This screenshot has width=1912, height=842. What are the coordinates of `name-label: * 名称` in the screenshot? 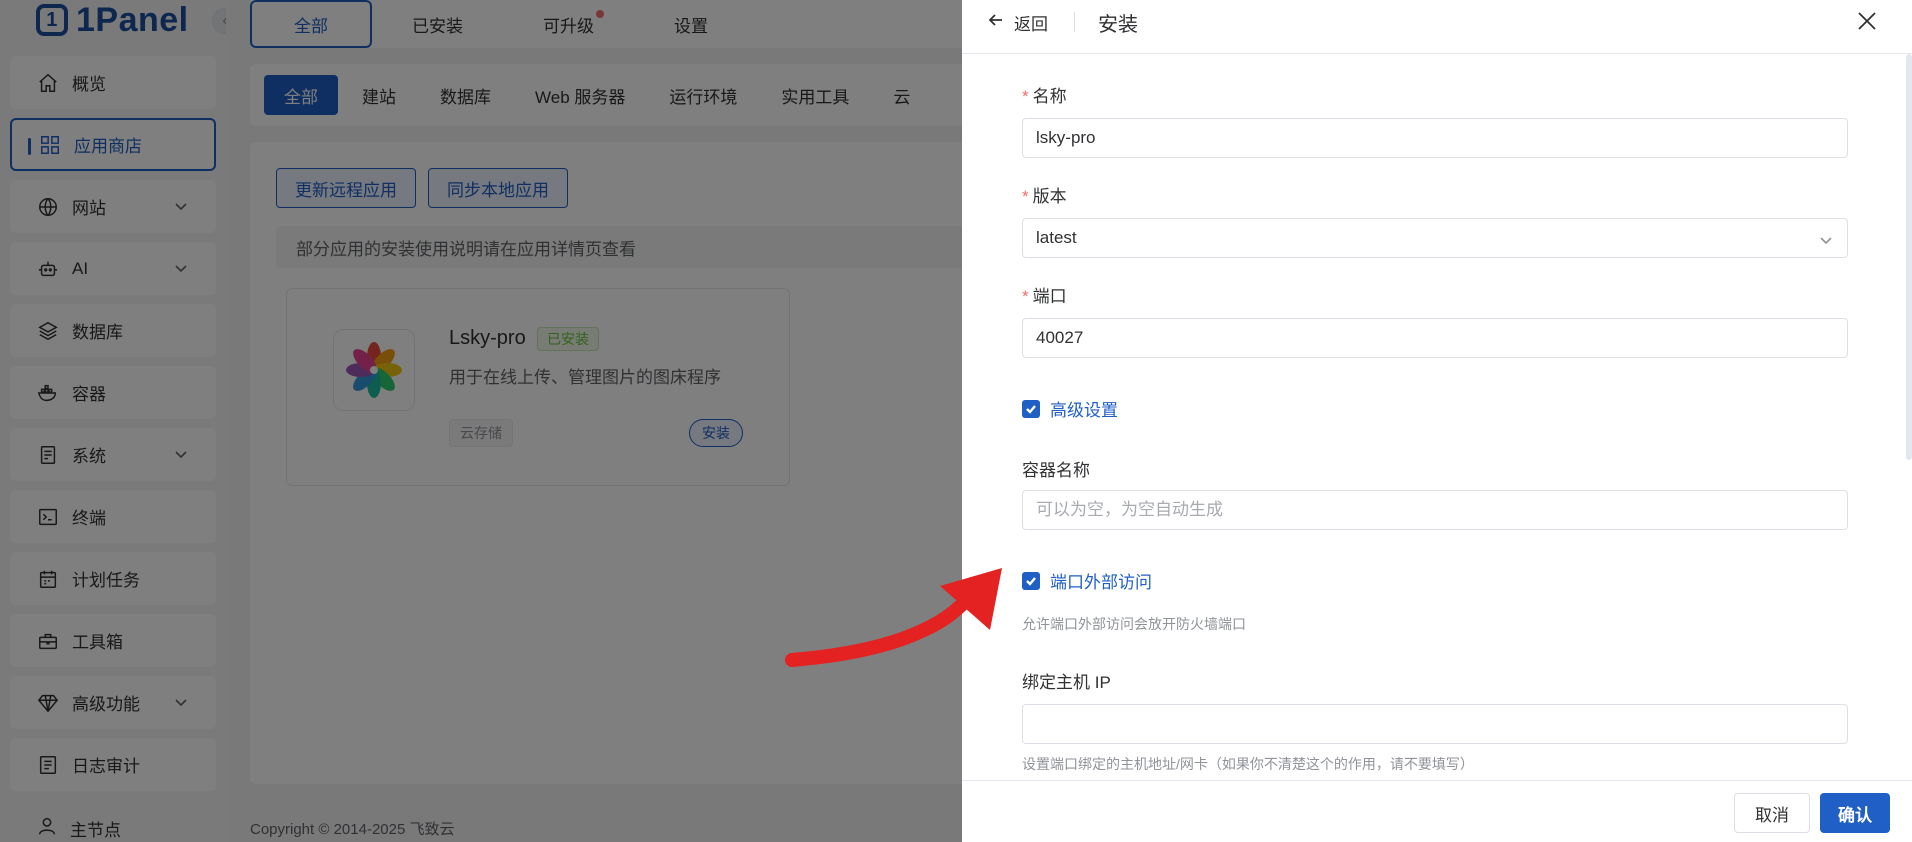 It's located at (1044, 96).